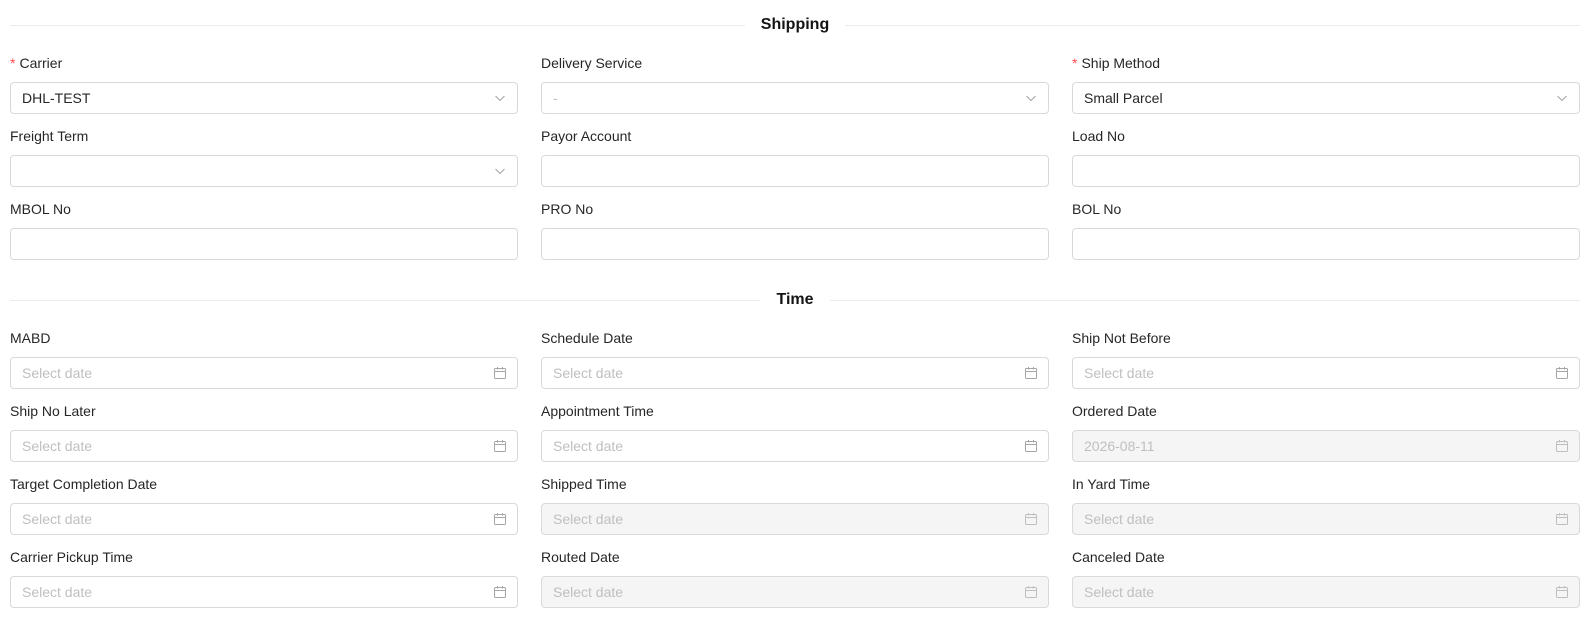 Image resolution: width=1590 pixels, height=635 pixels. I want to click on shipped-time-field: Shipped Time Select date, so click(795, 508).